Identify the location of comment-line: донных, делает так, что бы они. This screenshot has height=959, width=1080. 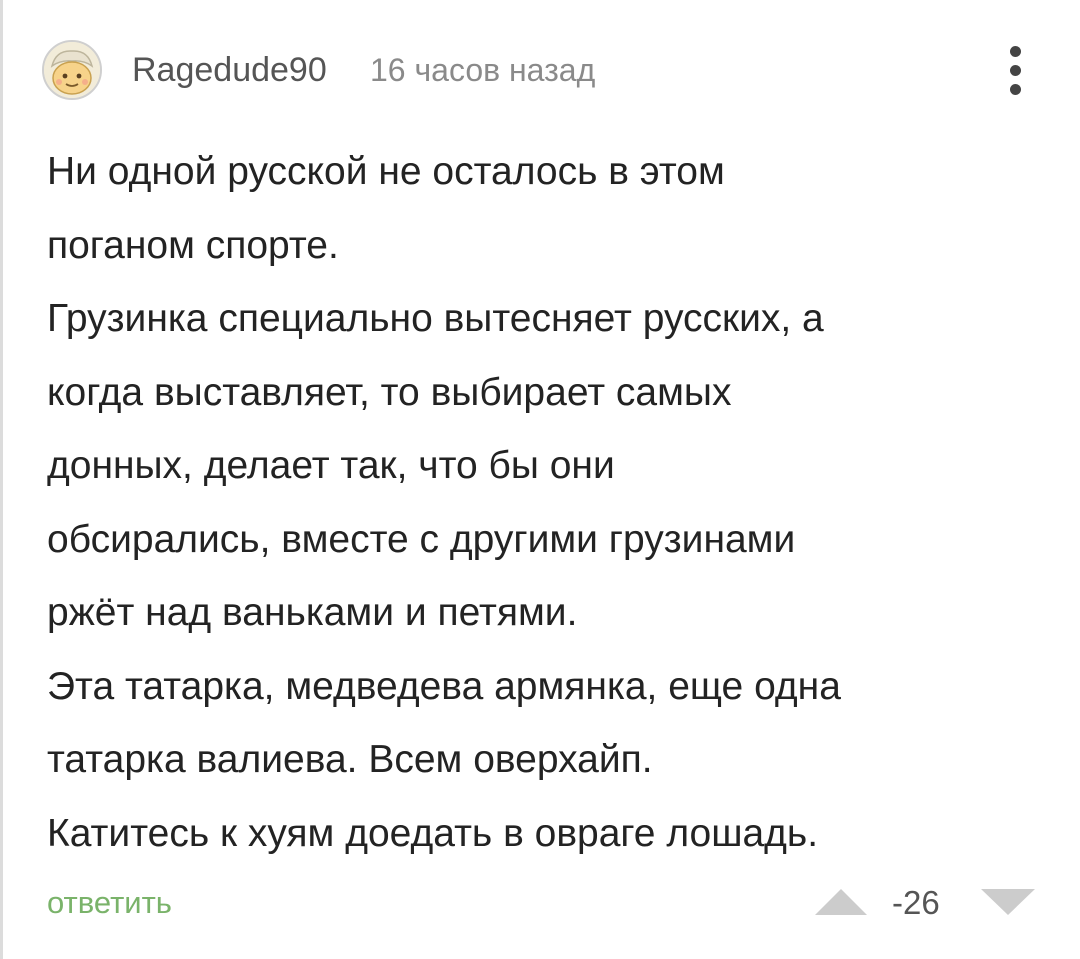
(331, 465).